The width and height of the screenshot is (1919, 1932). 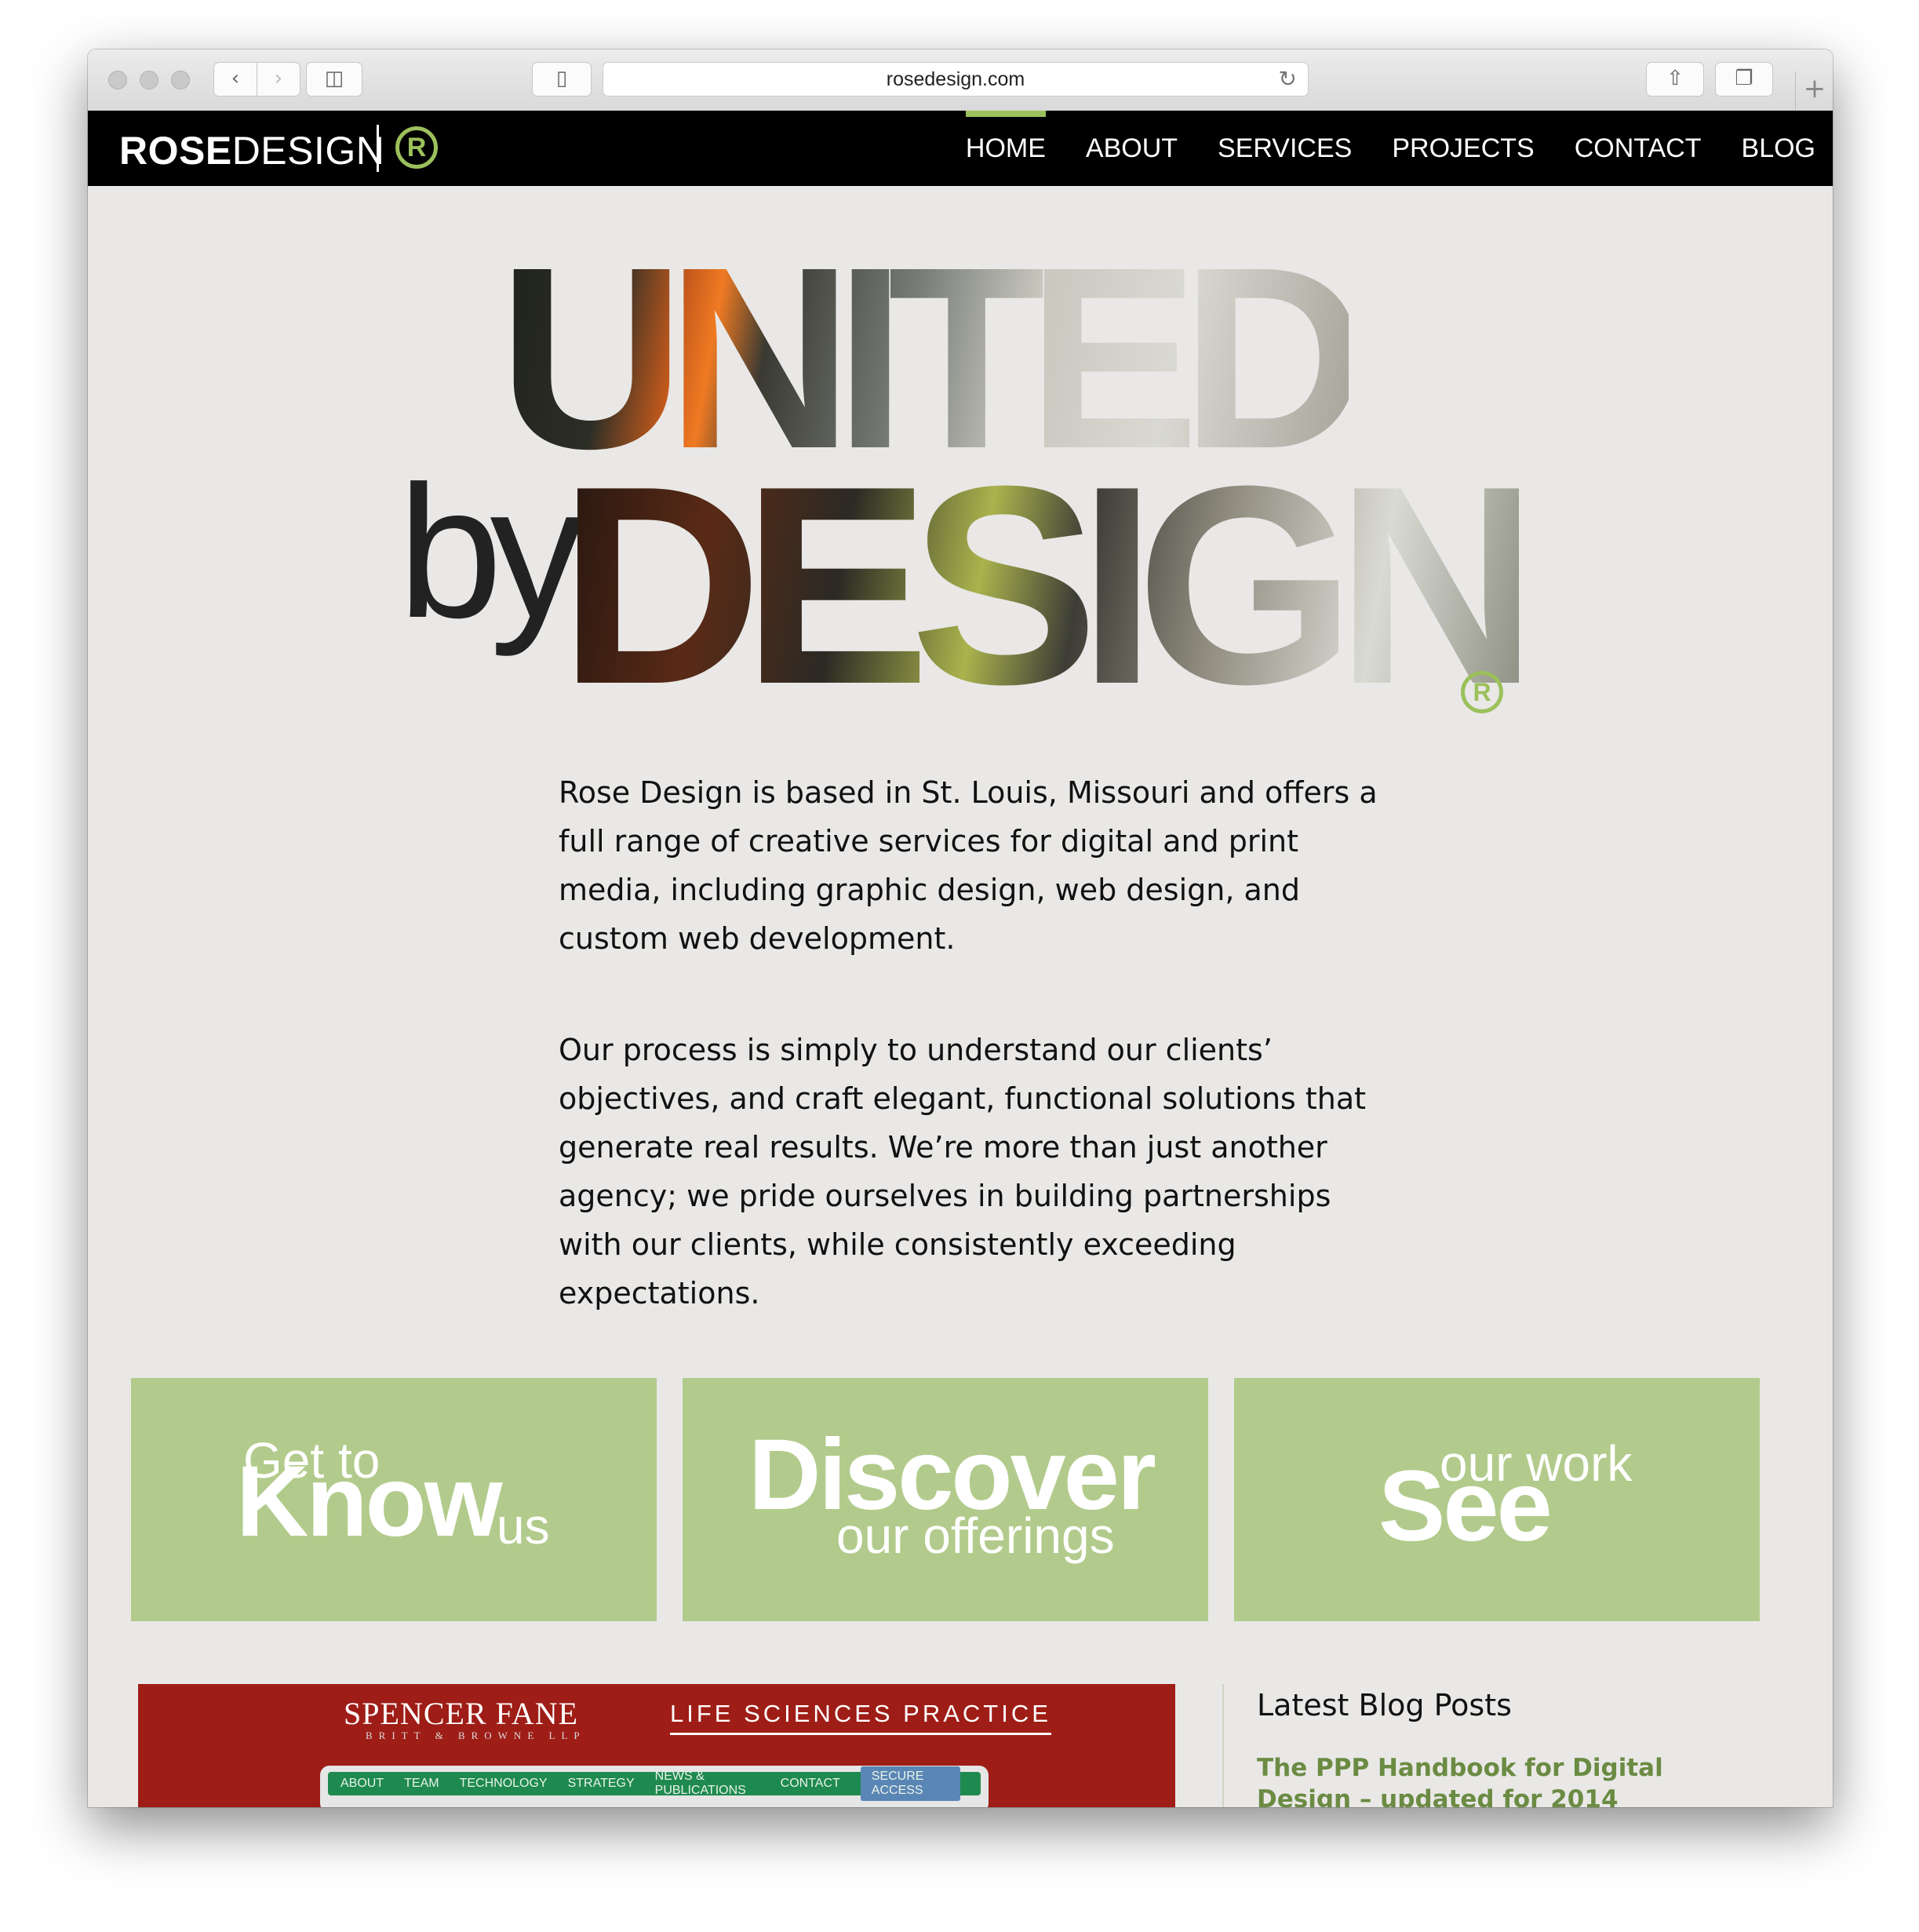 I want to click on nav-services: SERVICES, so click(x=1285, y=148).